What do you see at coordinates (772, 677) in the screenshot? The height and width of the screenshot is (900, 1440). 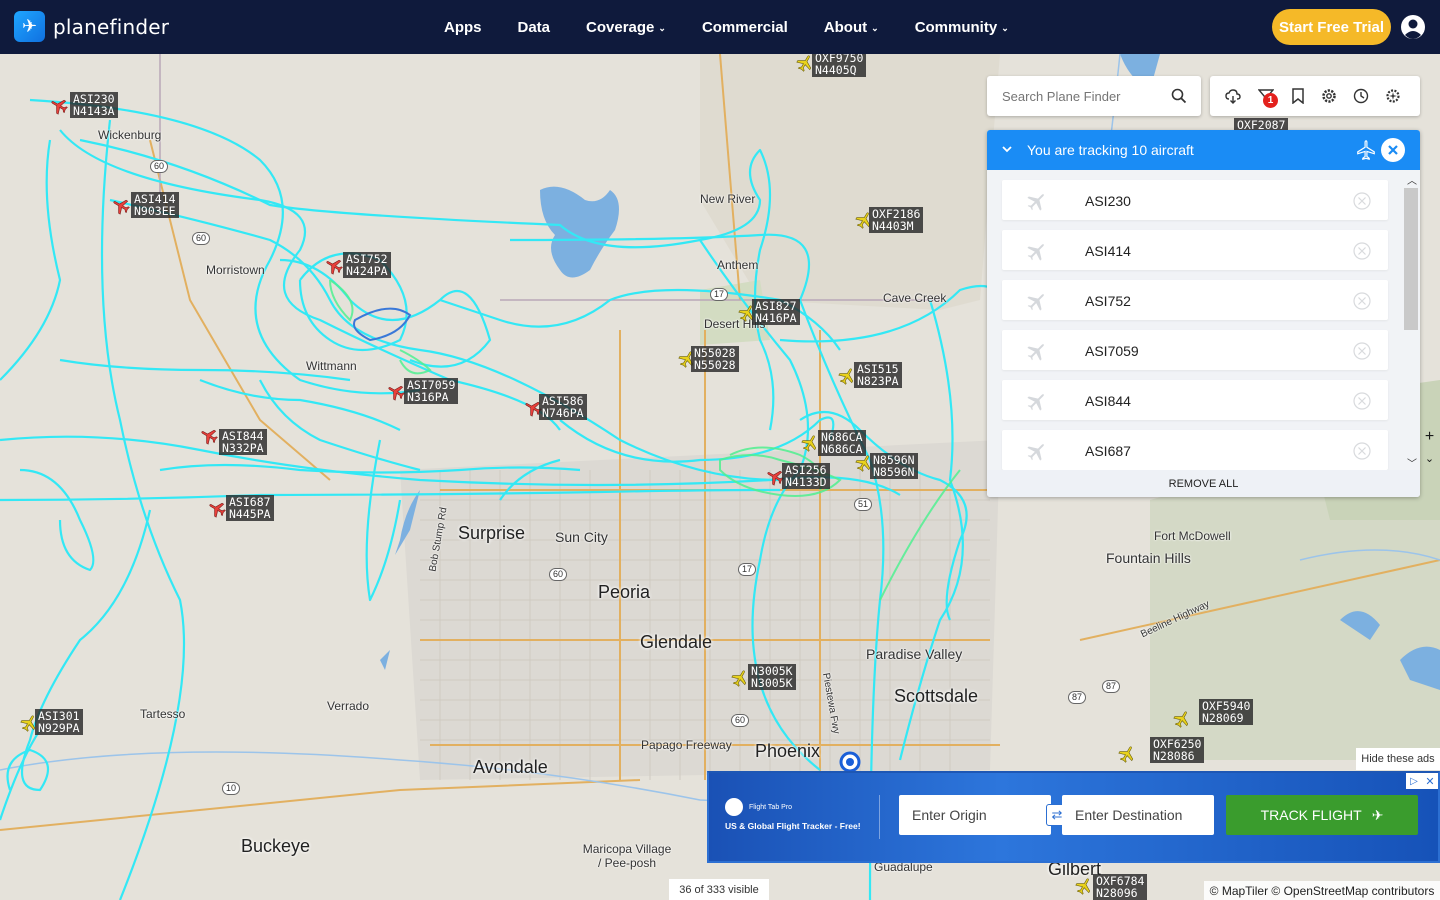 I see `aircraft-label: N3005K N3005K` at bounding box center [772, 677].